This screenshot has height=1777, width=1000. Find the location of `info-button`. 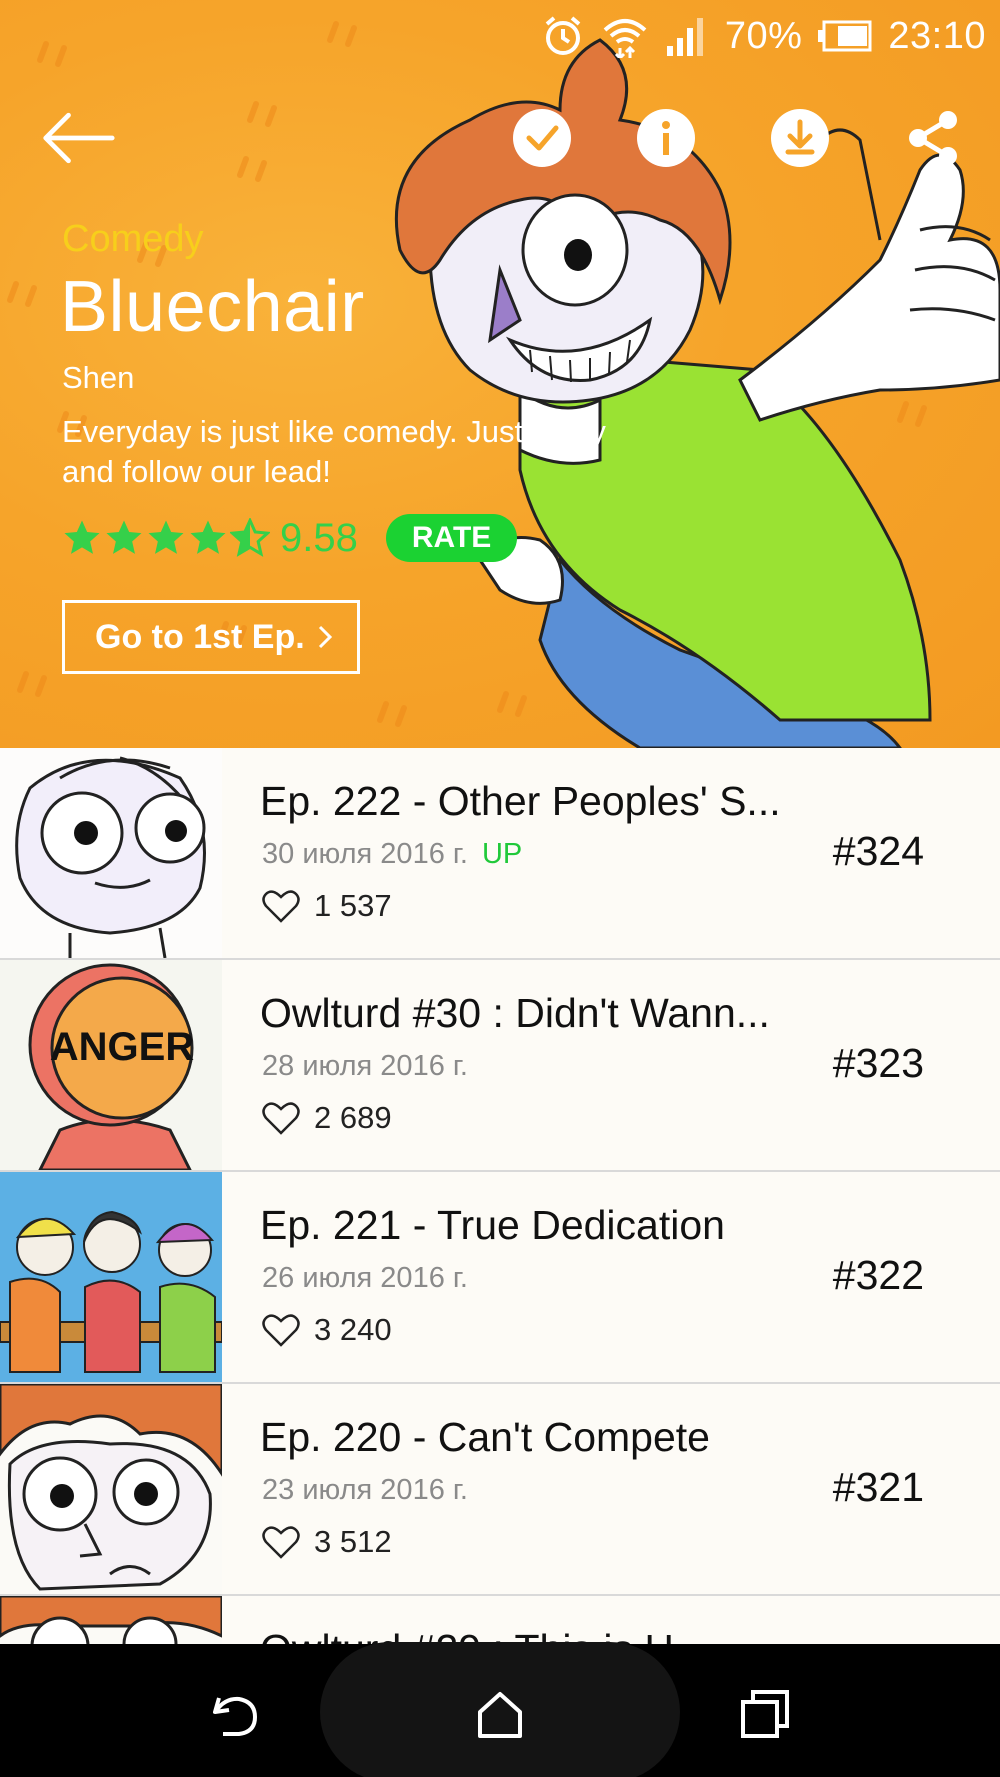

info-button is located at coordinates (666, 138).